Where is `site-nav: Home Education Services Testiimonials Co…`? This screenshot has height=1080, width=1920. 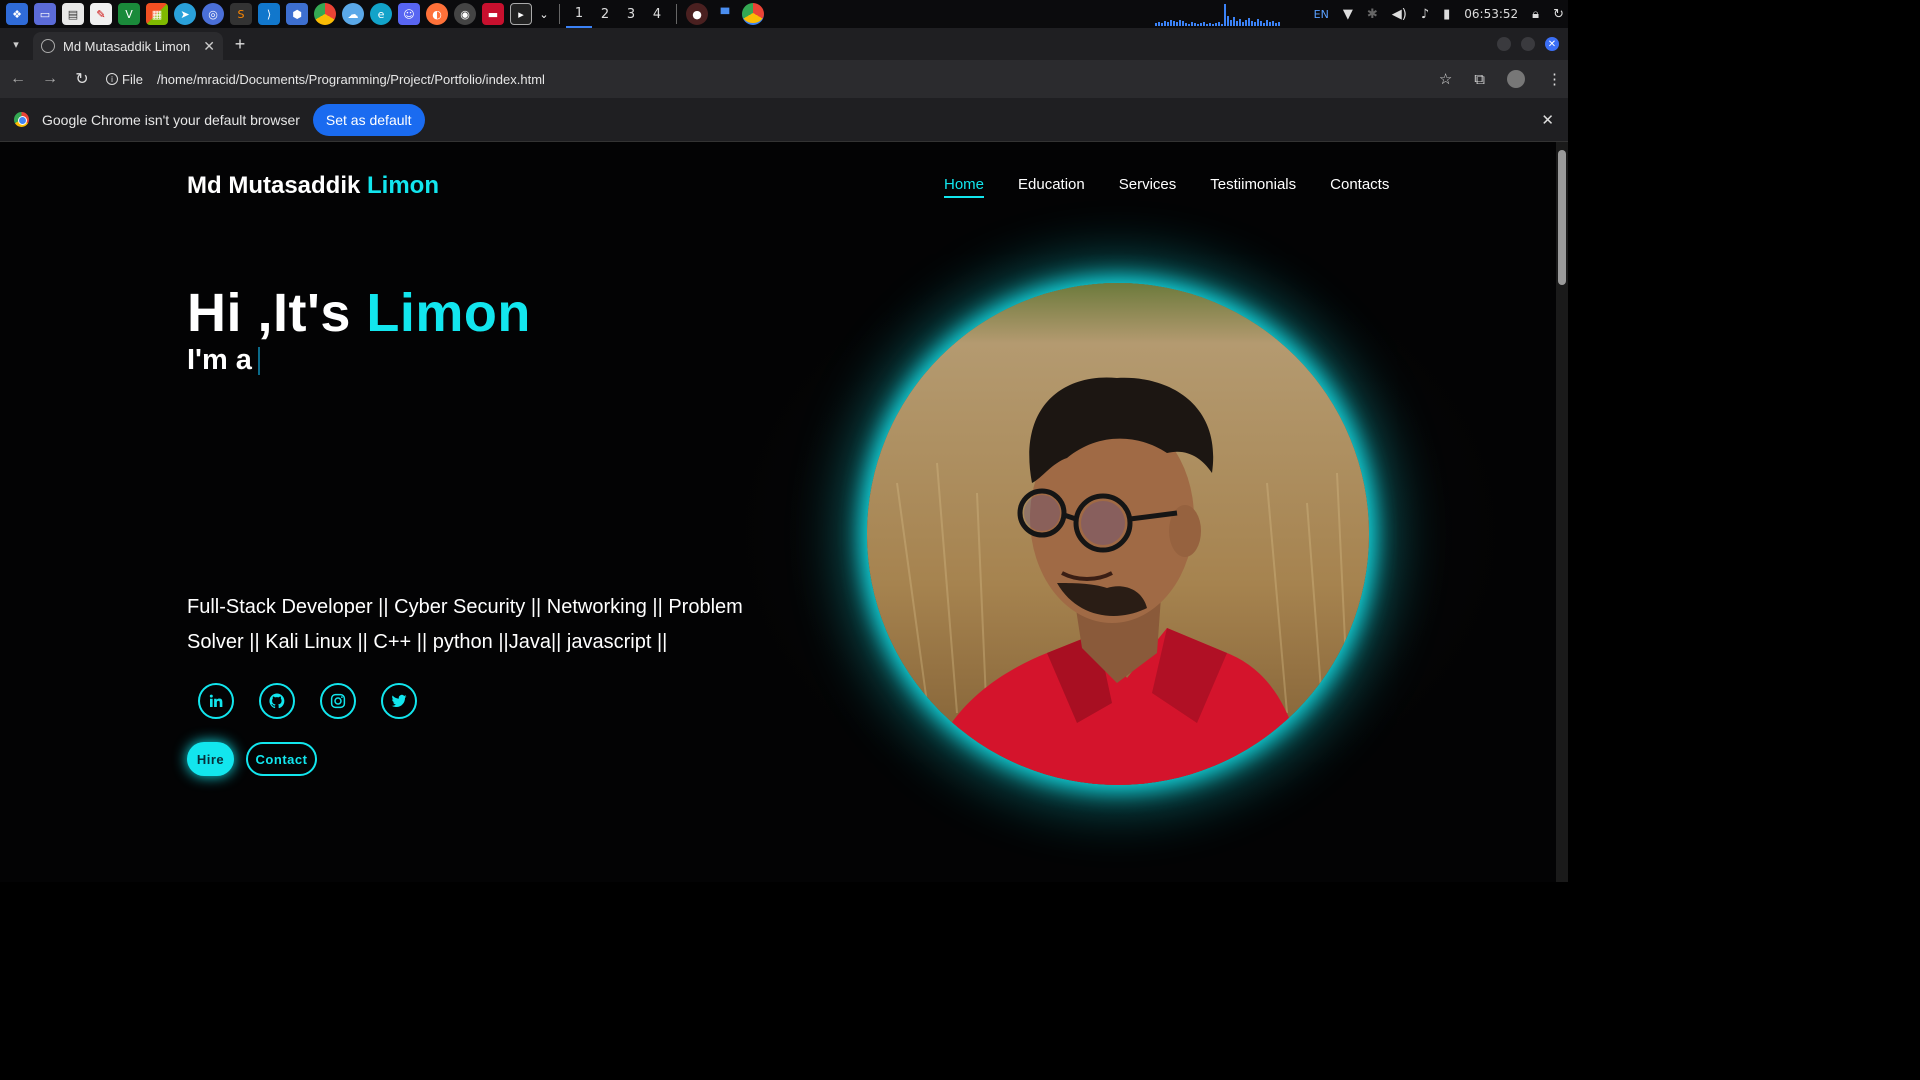
site-nav: Home Education Services Testiimonials Co… is located at coordinates (1166, 187).